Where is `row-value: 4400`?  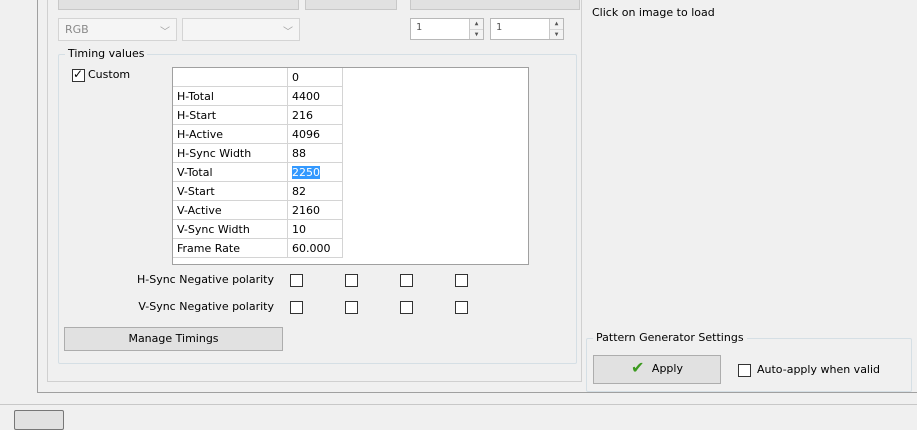
row-value: 4400 is located at coordinates (315, 96).